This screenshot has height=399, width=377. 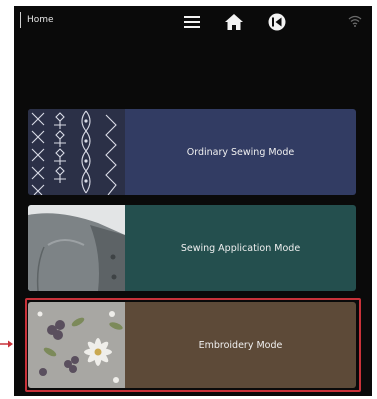 I want to click on home-icon, so click(x=234, y=22).